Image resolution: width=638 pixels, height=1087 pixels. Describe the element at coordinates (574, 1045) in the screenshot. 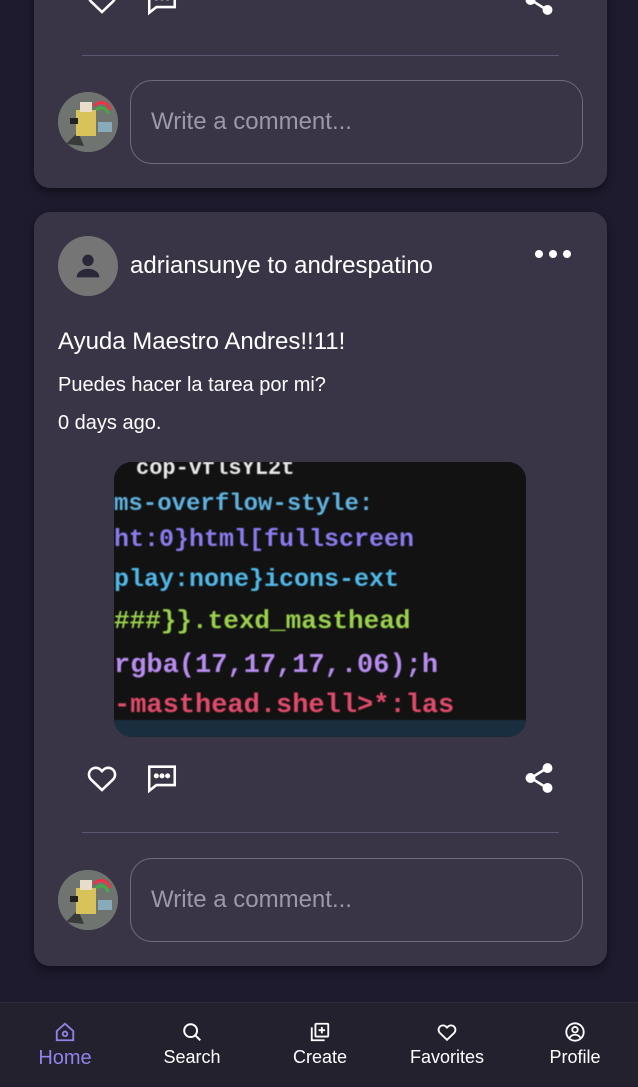

I see `nav-profile: Profile` at that location.